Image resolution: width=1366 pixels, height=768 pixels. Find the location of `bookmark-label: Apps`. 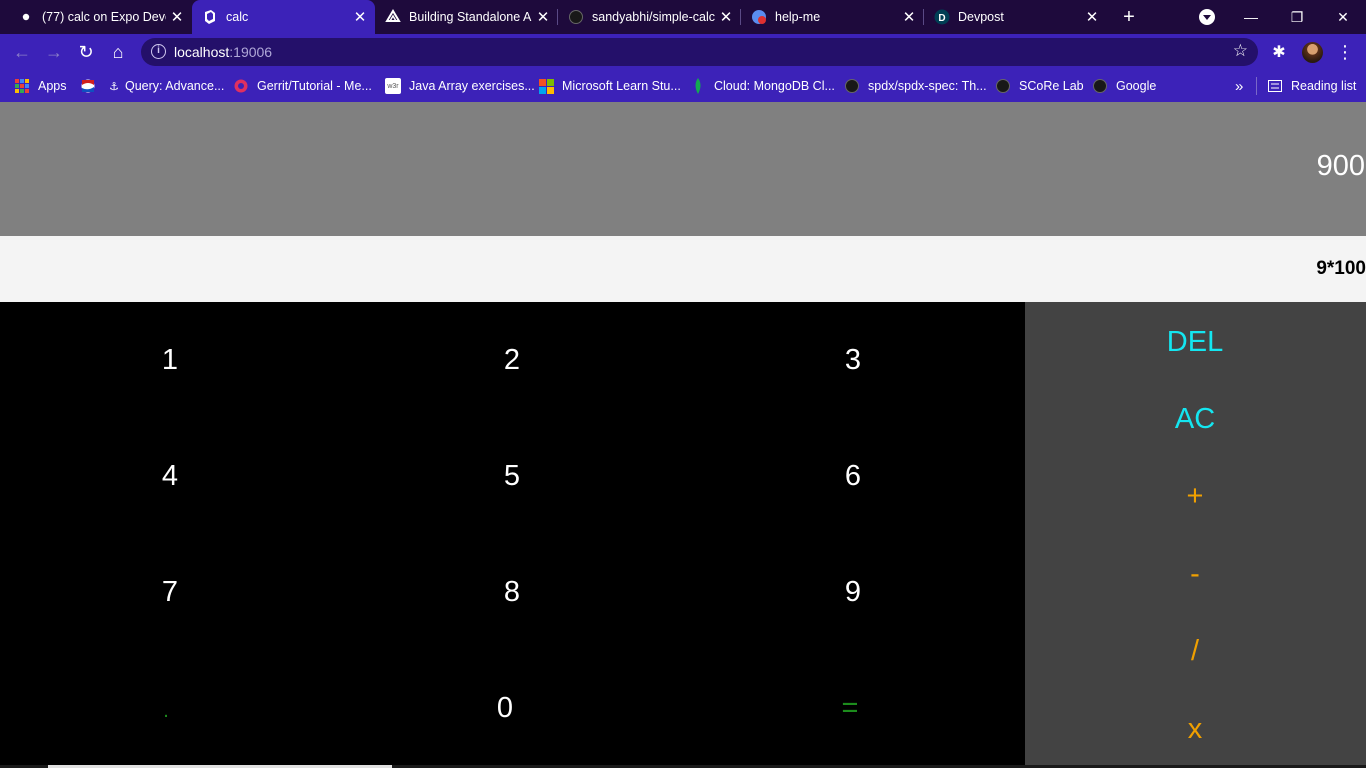

bookmark-label: Apps is located at coordinates (52, 86).